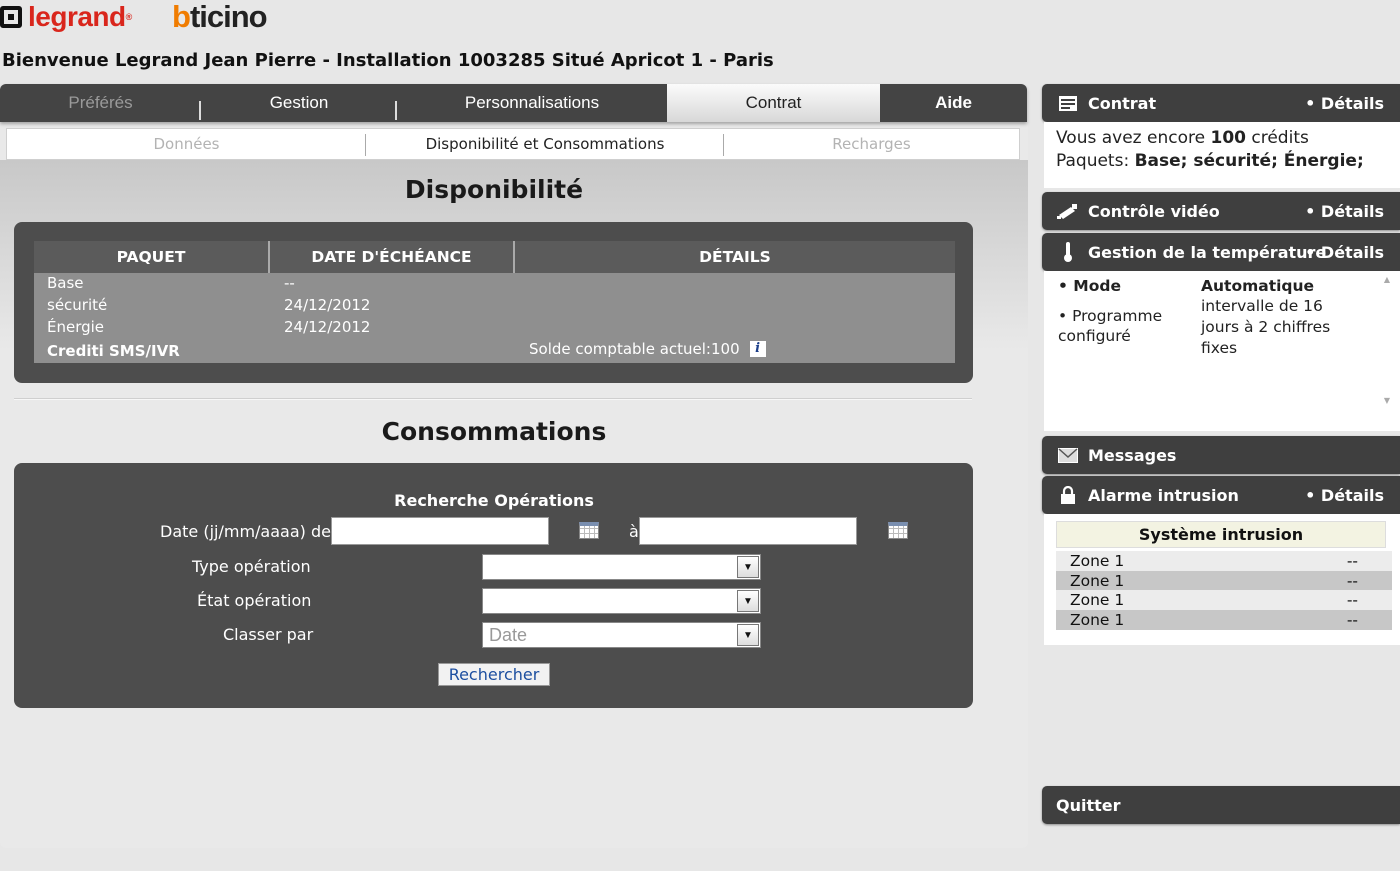 The width and height of the screenshot is (1400, 871). I want to click on sort-value: Date, so click(508, 634).